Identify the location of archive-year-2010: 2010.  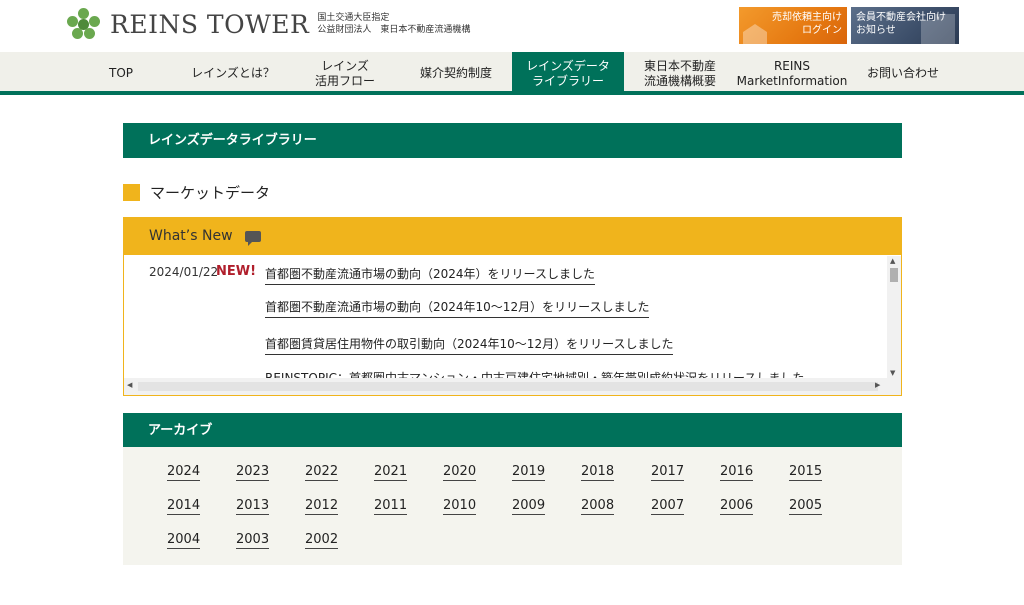
(460, 506).